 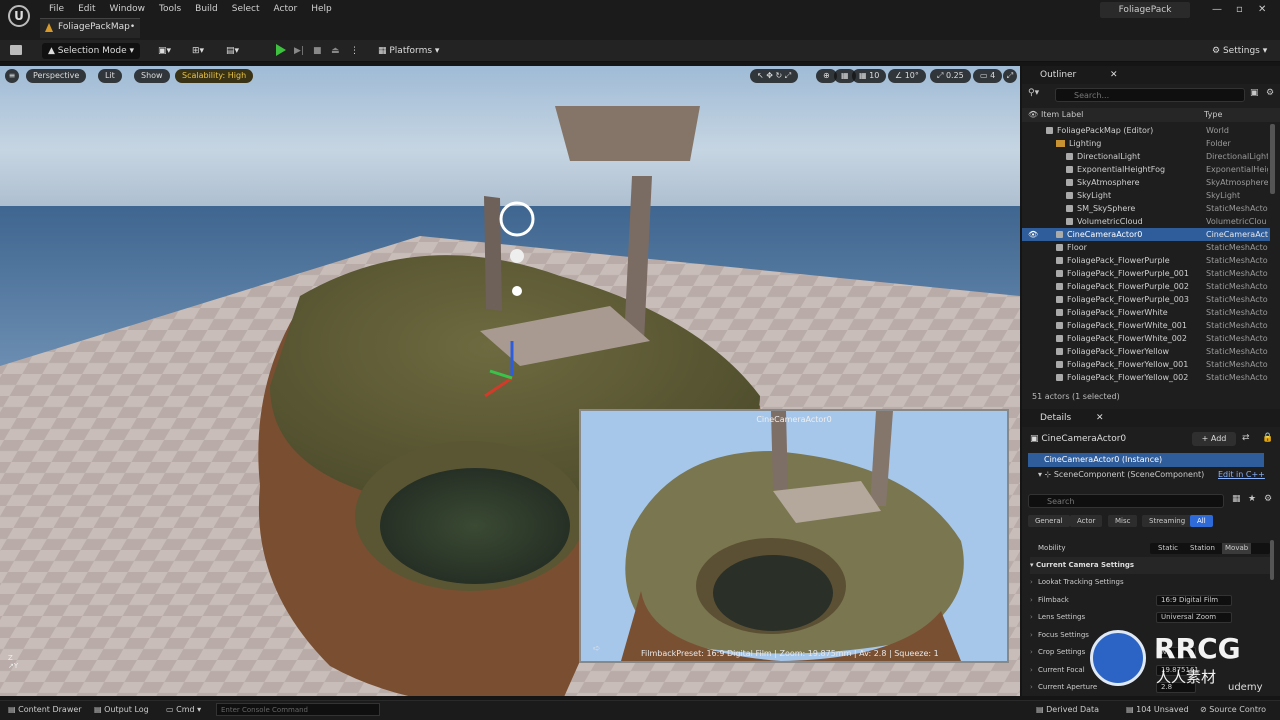 I want to click on unsaved-button: ▤ 104 Unsaved, so click(x=1157, y=710).